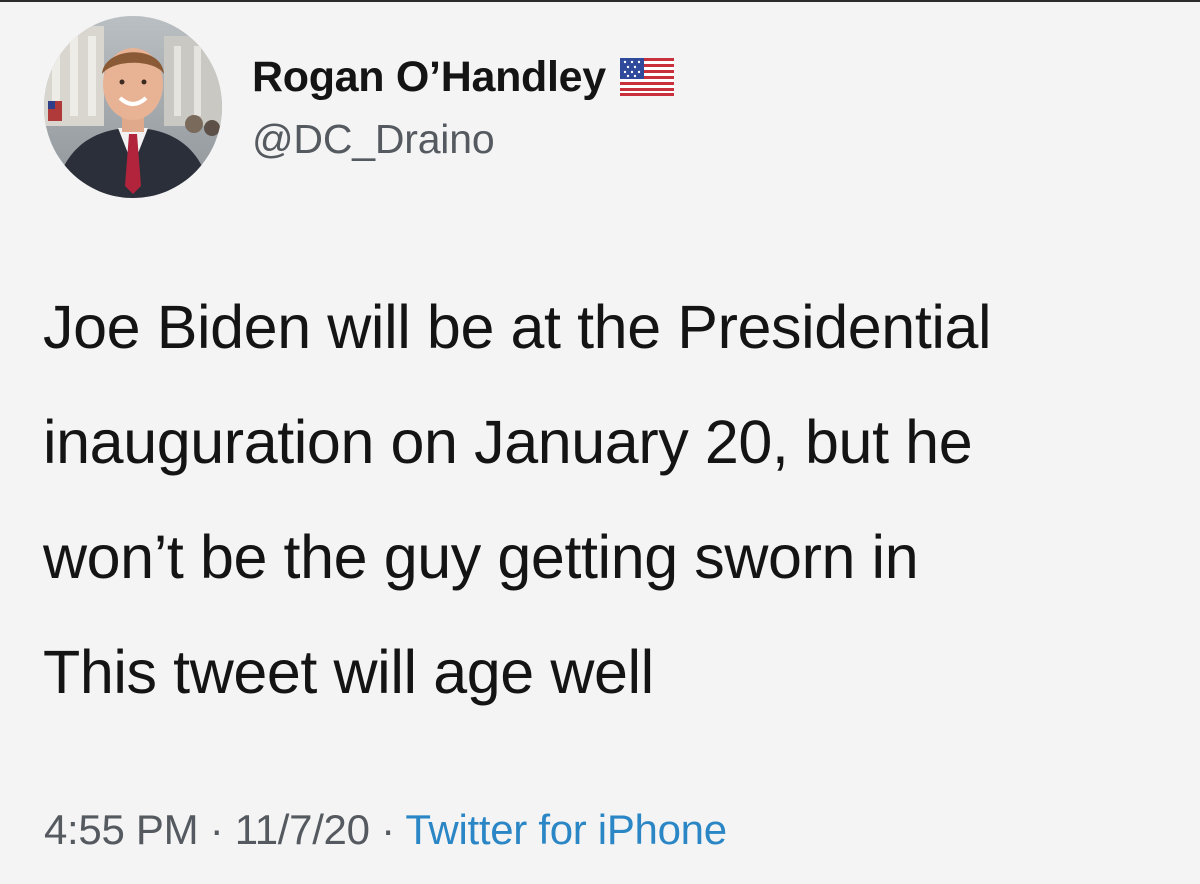 Image resolution: width=1200 pixels, height=884 pixels. Describe the element at coordinates (429, 77) in the screenshot. I see `author-display-name: Rogan O’Handley` at that location.